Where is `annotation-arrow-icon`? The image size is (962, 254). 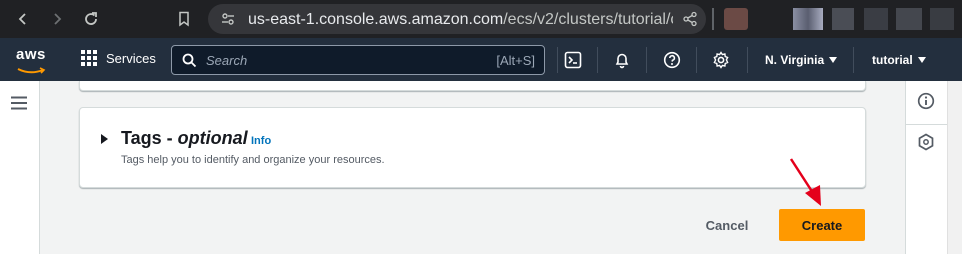
annotation-arrow-icon is located at coordinates (805, 182).